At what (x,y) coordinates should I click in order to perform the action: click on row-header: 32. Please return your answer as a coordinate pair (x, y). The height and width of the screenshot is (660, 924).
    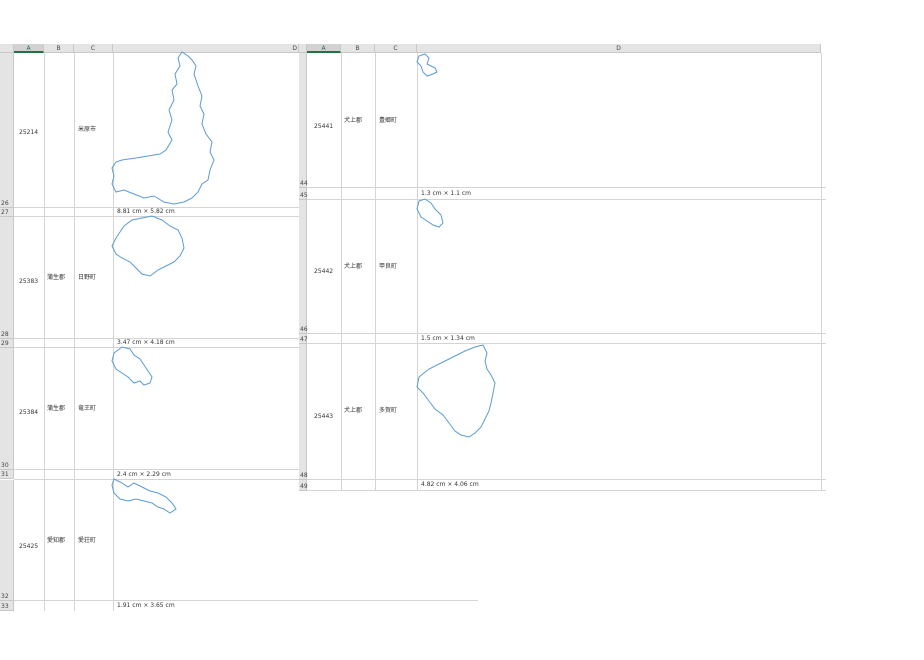
    Looking at the image, I should click on (7, 540).